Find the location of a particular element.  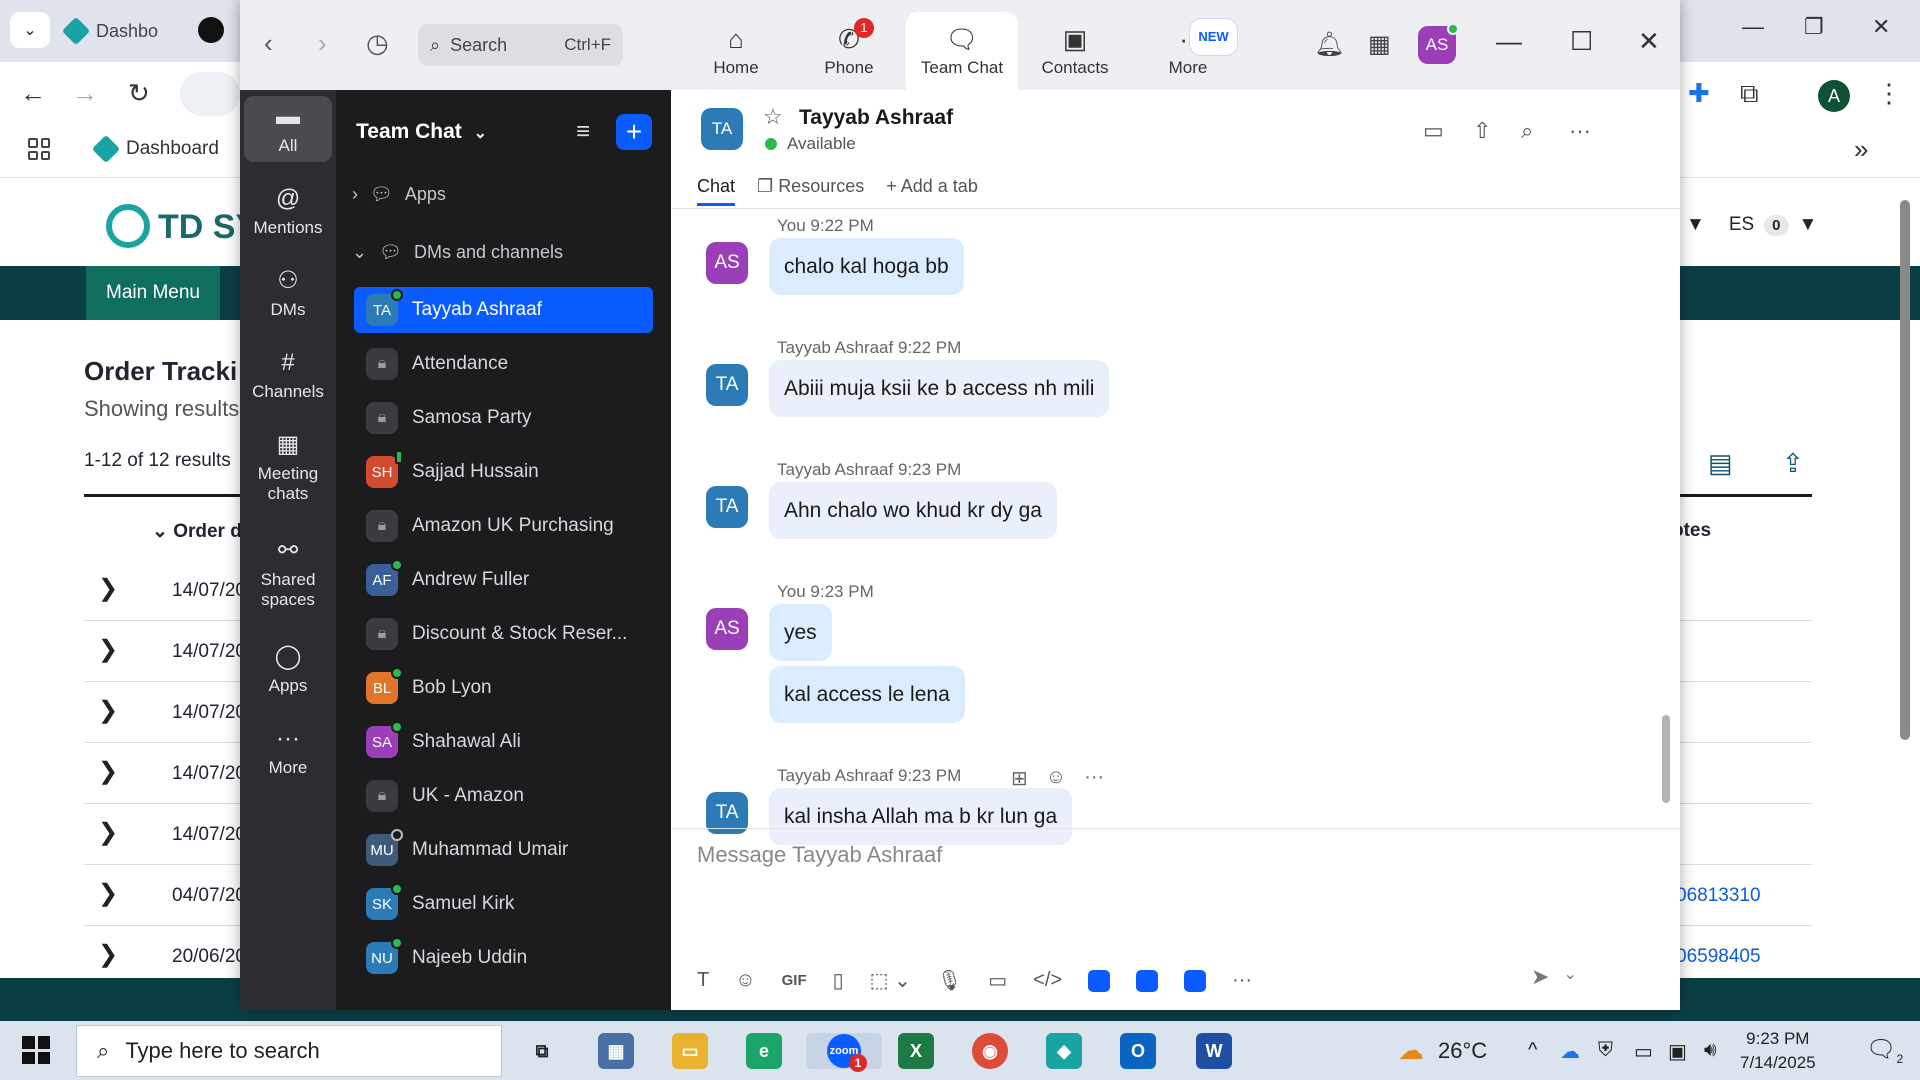

message-input: Message Tayyab Ashraaf is located at coordinates (819, 855).